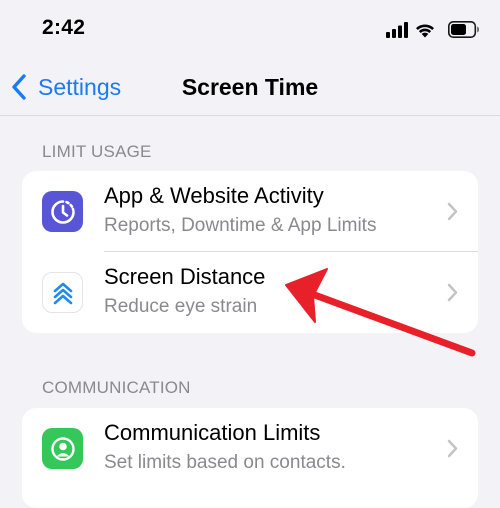 The height and width of the screenshot is (508, 500). What do you see at coordinates (214, 195) in the screenshot?
I see `row-title: App & Website Activity` at bounding box center [214, 195].